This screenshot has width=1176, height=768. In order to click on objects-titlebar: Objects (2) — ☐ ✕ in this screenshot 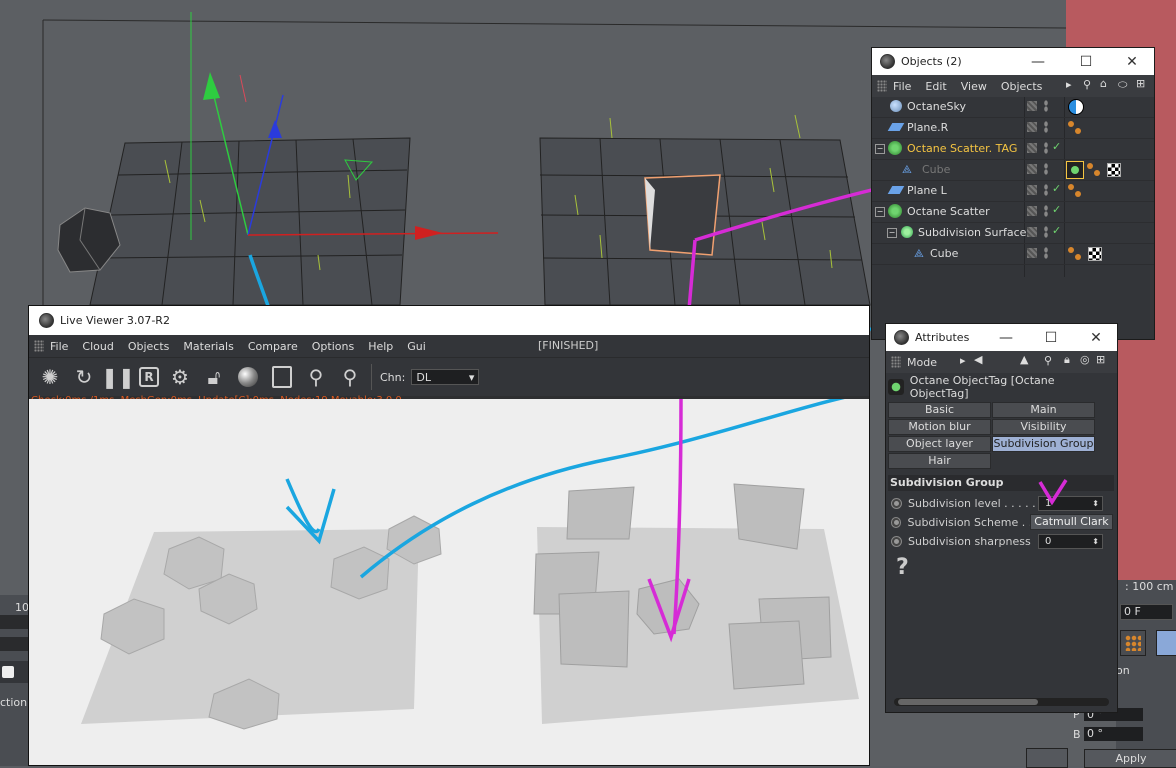, I will do `click(1013, 61)`.